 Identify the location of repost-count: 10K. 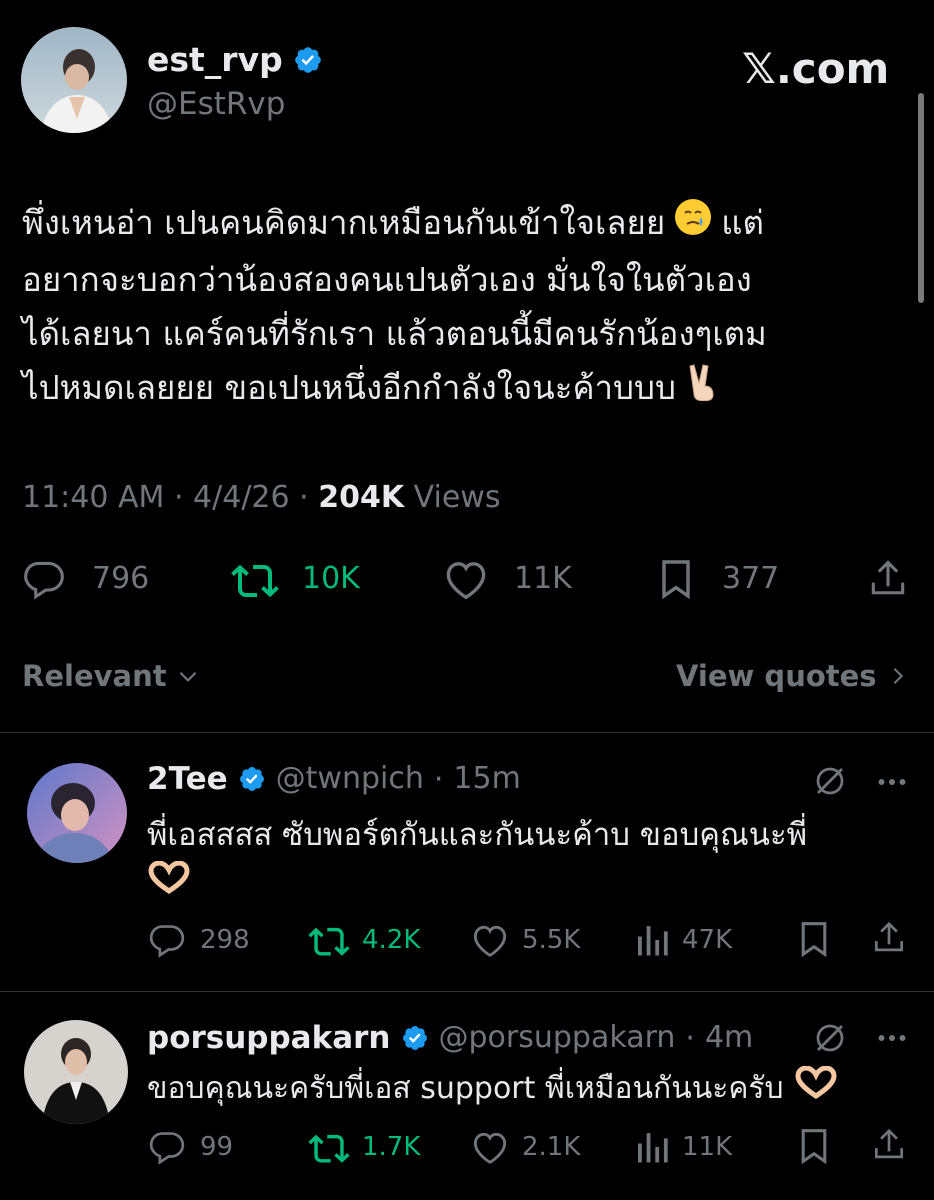
(331, 578).